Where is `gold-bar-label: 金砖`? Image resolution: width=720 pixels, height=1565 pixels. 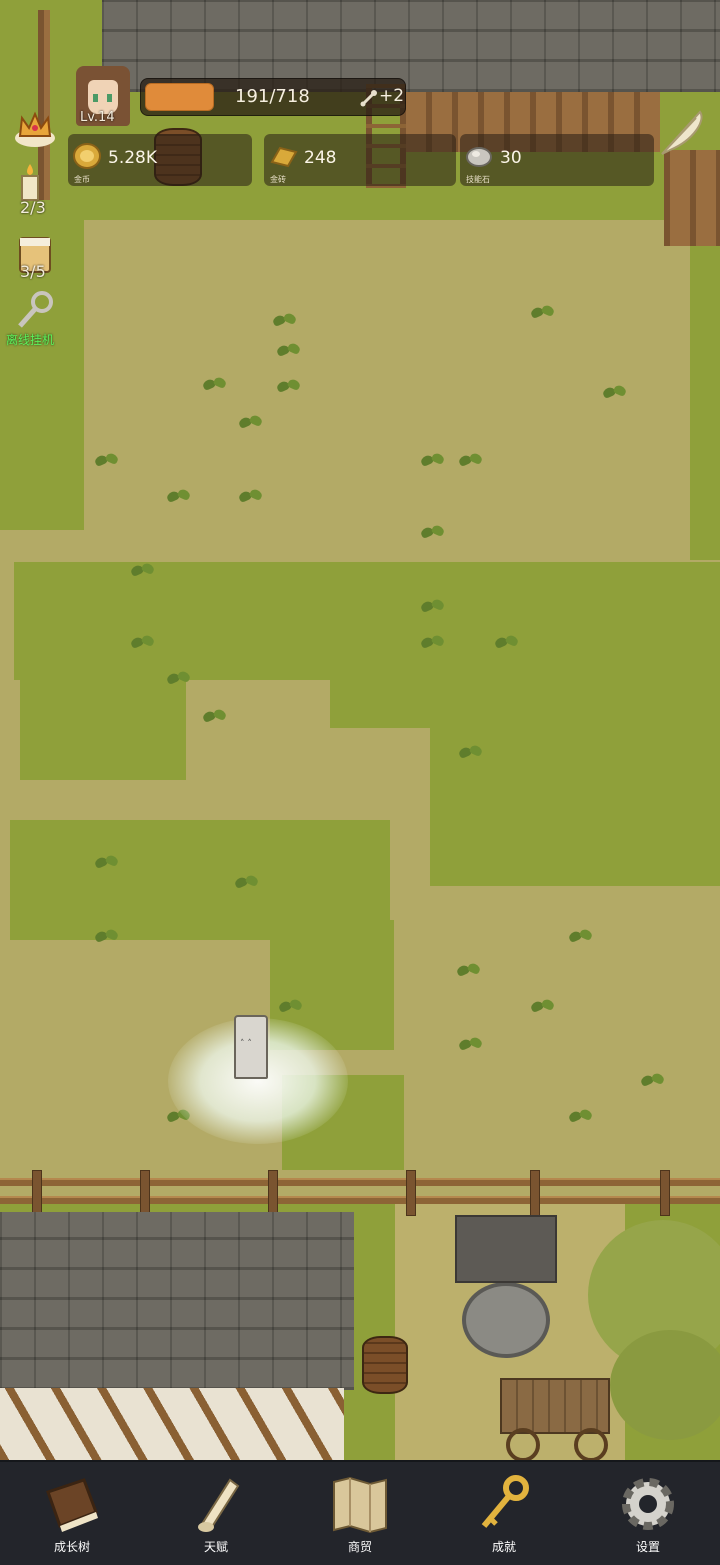 gold-bar-label: 金砖 is located at coordinates (278, 179).